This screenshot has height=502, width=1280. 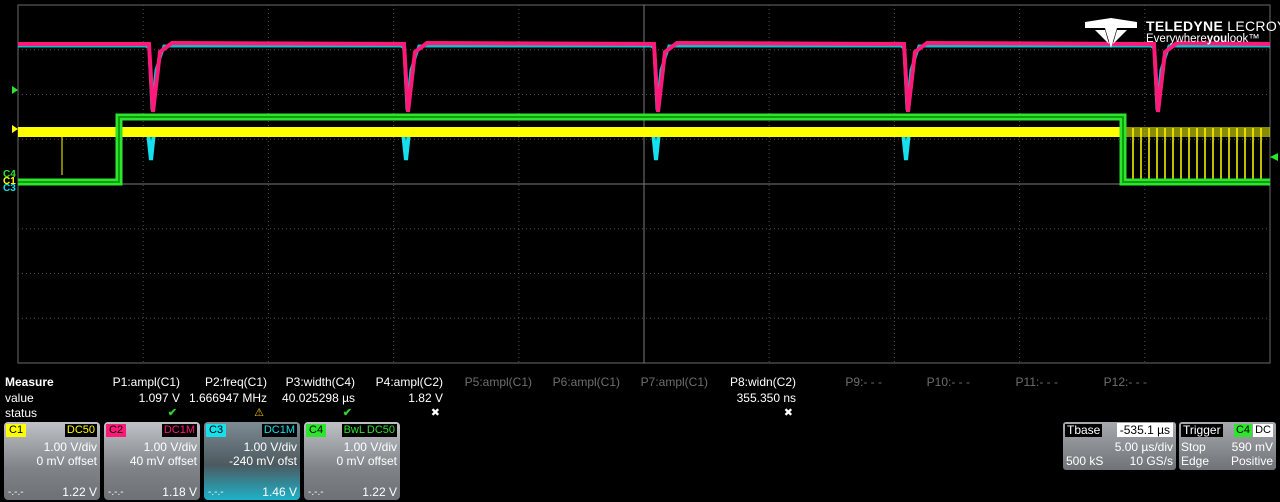 I want to click on channel-offset: 40 mV offset, so click(x=163, y=461).